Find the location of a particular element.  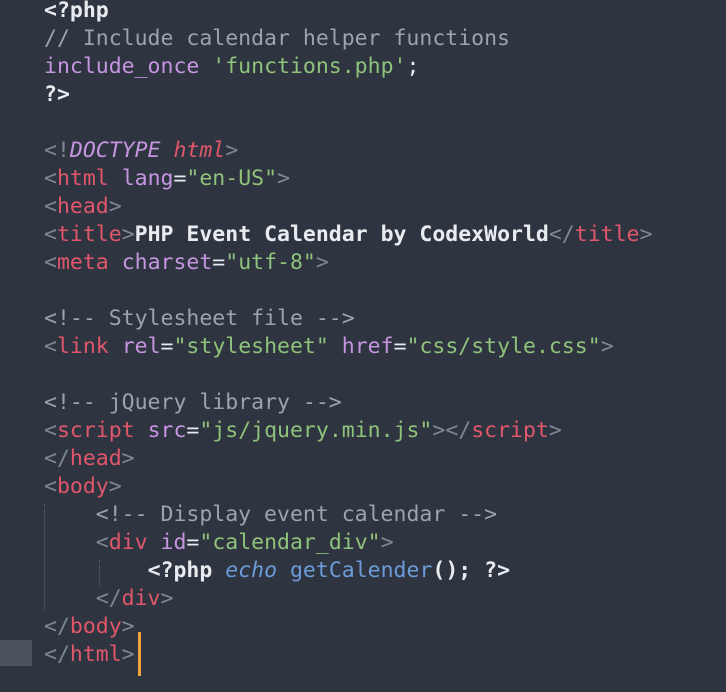

code-line: <div id="calendar_div"> is located at coordinates (219, 543).